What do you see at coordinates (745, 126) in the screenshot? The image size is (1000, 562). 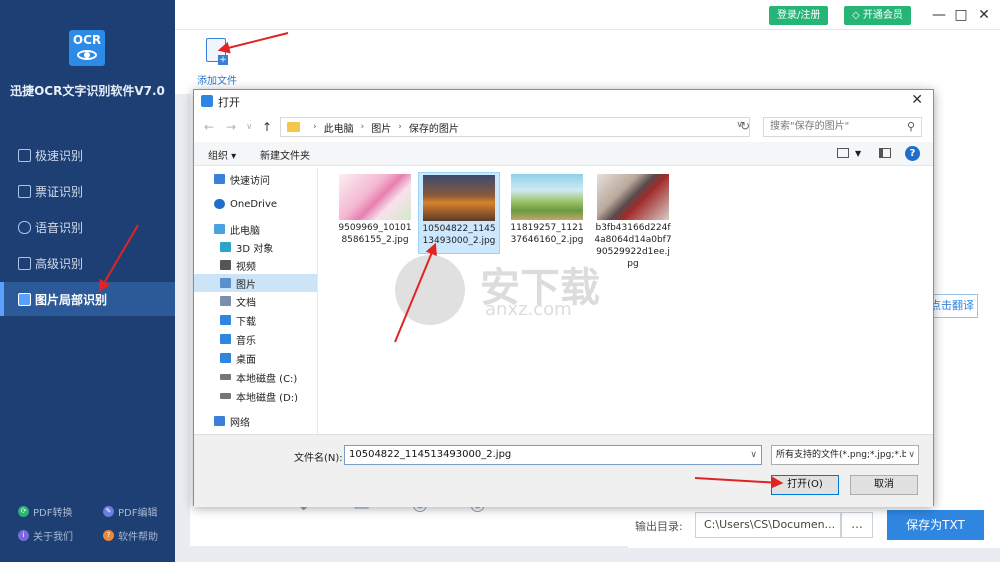 I see `refresh-icon: ↻` at bounding box center [745, 126].